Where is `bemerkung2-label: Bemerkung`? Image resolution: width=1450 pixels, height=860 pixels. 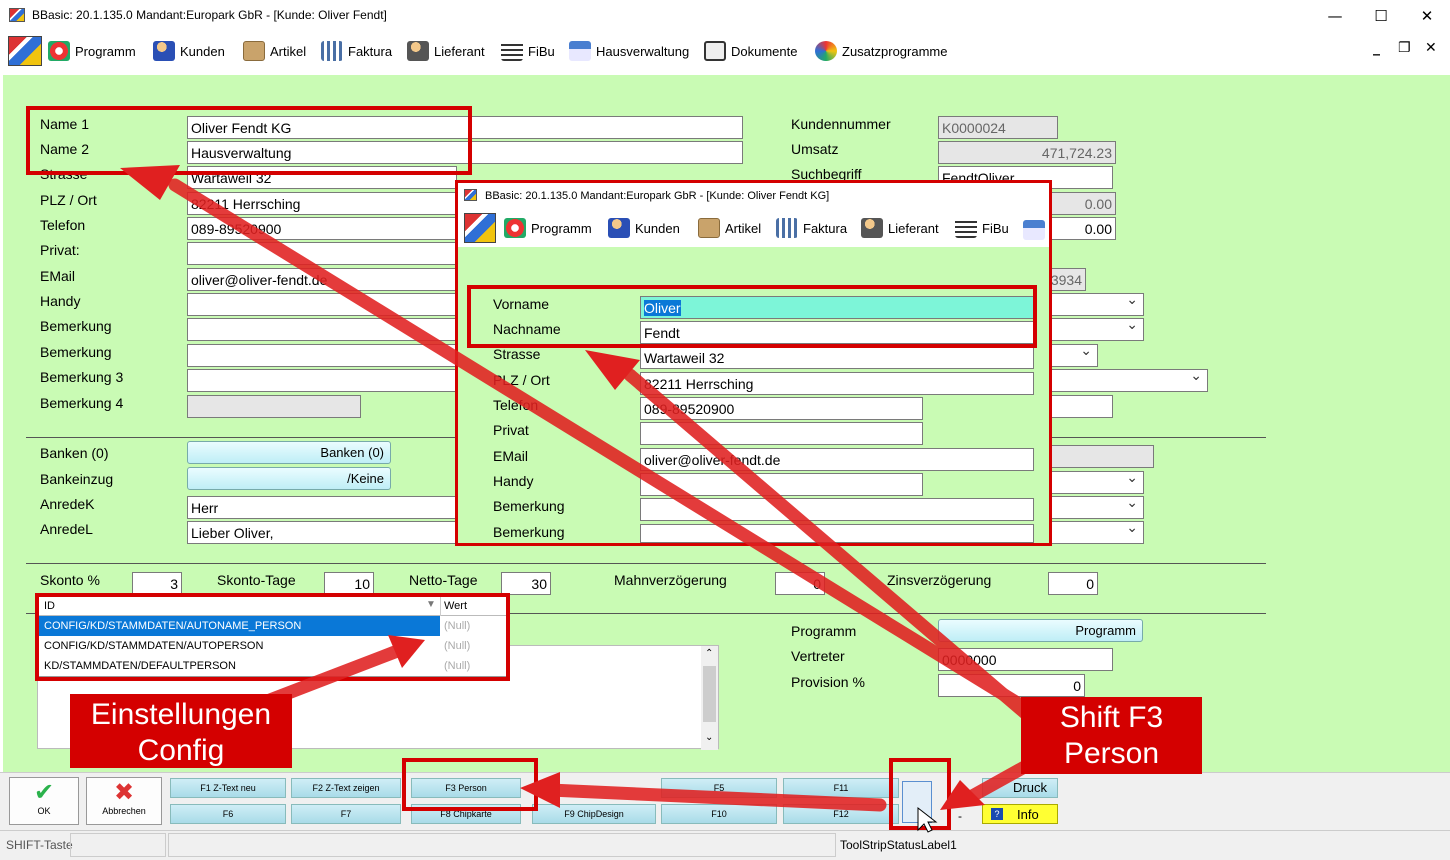
bemerkung2-label: Bemerkung is located at coordinates (529, 532).